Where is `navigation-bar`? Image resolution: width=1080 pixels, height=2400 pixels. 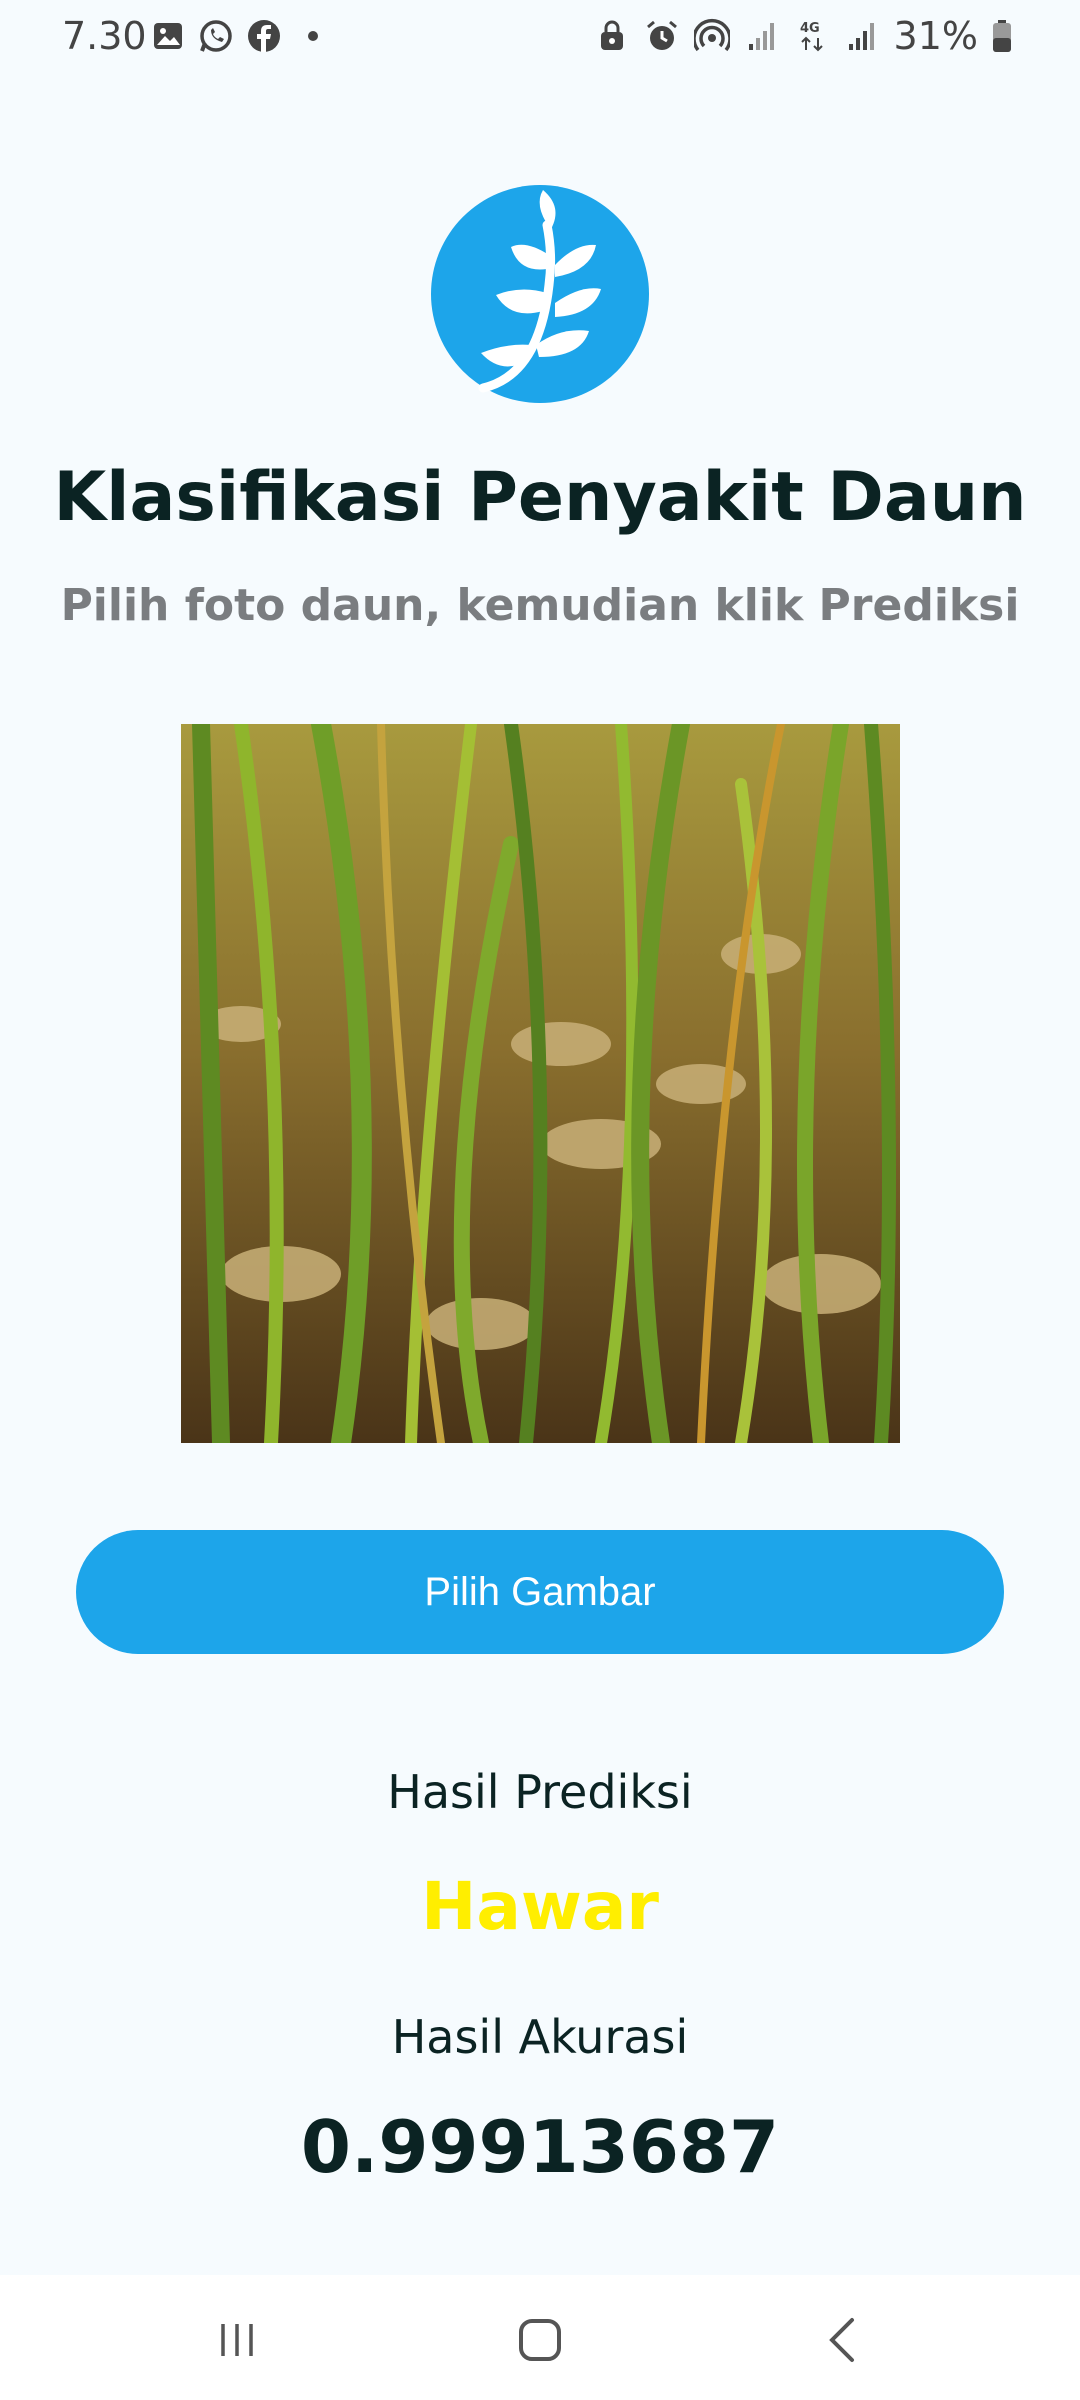 navigation-bar is located at coordinates (540, 2337).